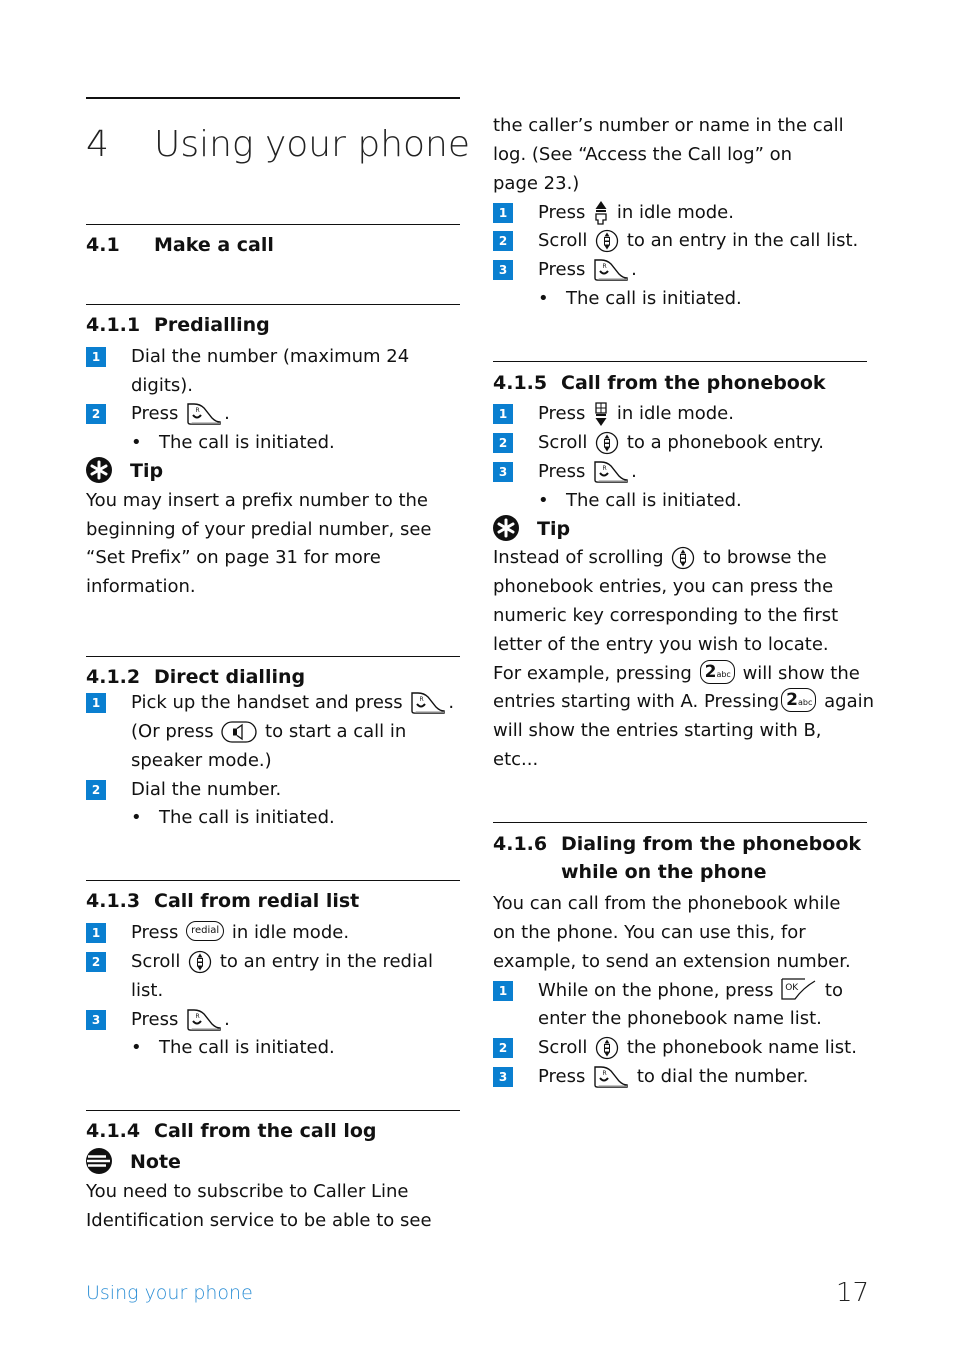 Image resolution: width=954 pixels, height=1348 pixels. Describe the element at coordinates (853, 1293) in the screenshot. I see `page-number: 17` at that location.